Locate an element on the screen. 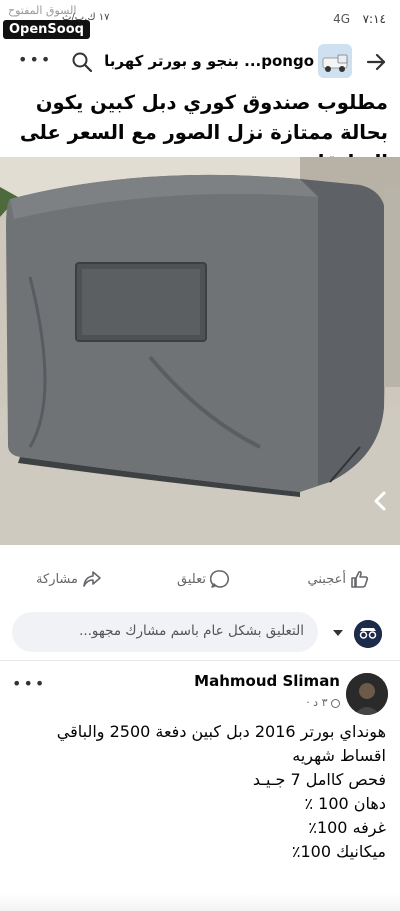  share-button: مشاركة is located at coordinates (69, 579).